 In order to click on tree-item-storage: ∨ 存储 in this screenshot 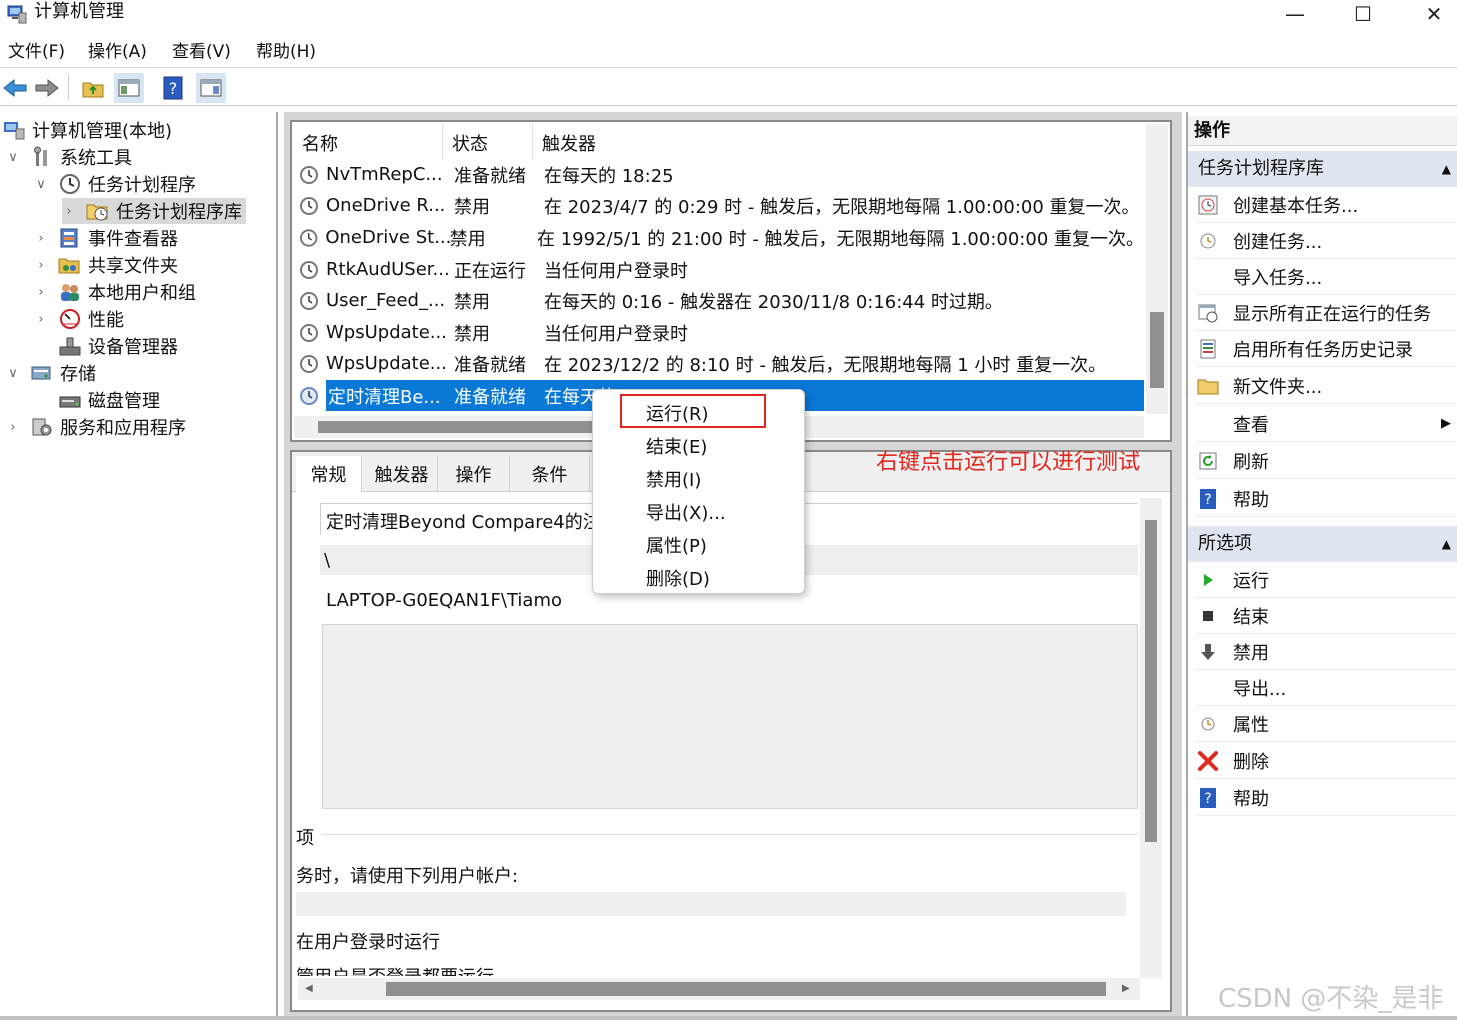, I will do `click(51, 373)`.